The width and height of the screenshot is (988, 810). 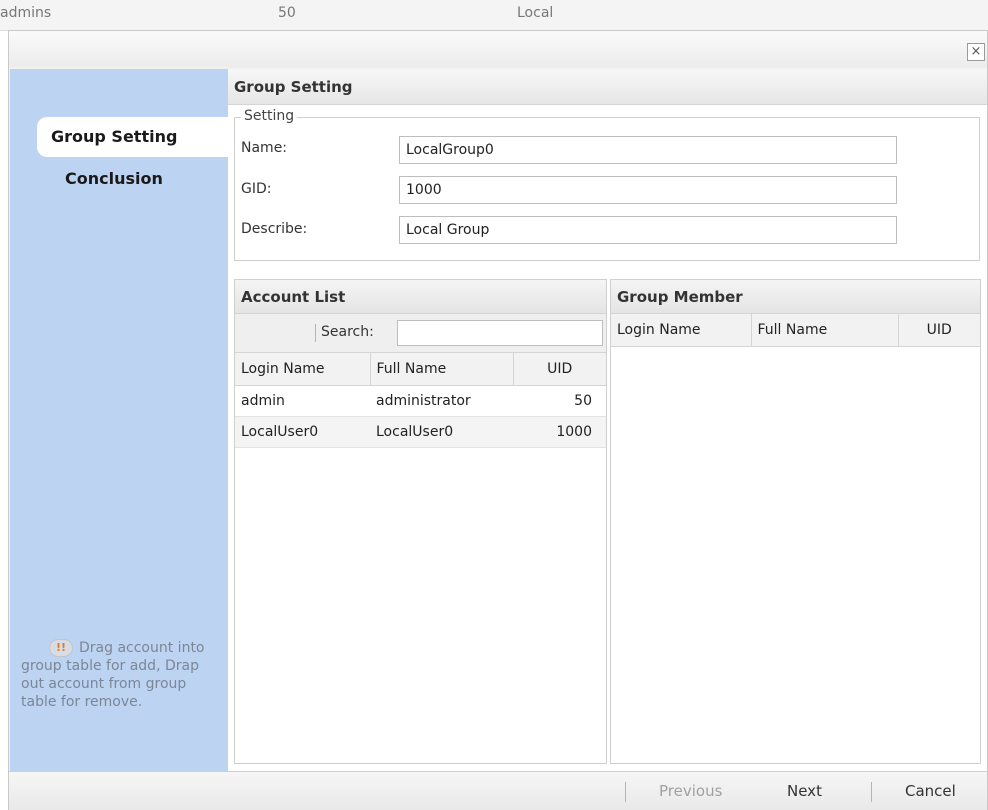 I want to click on bg-group-type: Local, so click(x=535, y=13).